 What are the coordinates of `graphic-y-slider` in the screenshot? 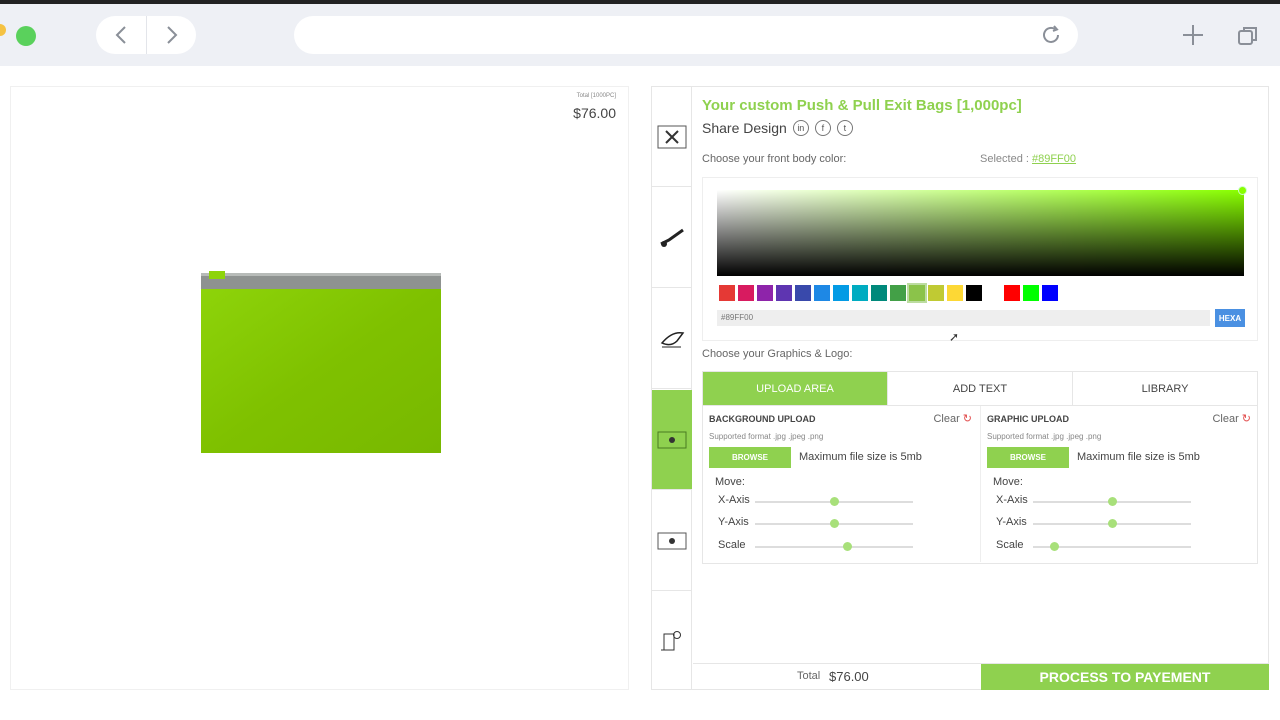 It's located at (1112, 523).